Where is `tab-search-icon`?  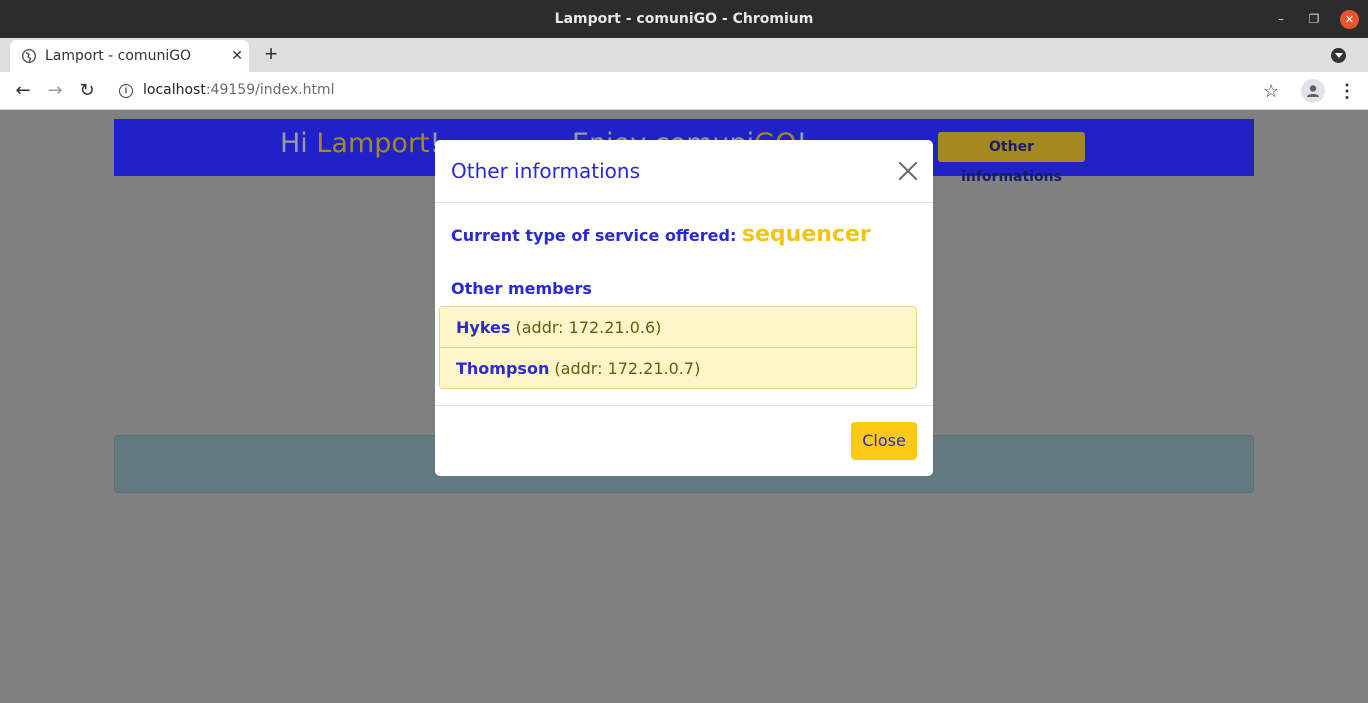
tab-search-icon is located at coordinates (1338, 55).